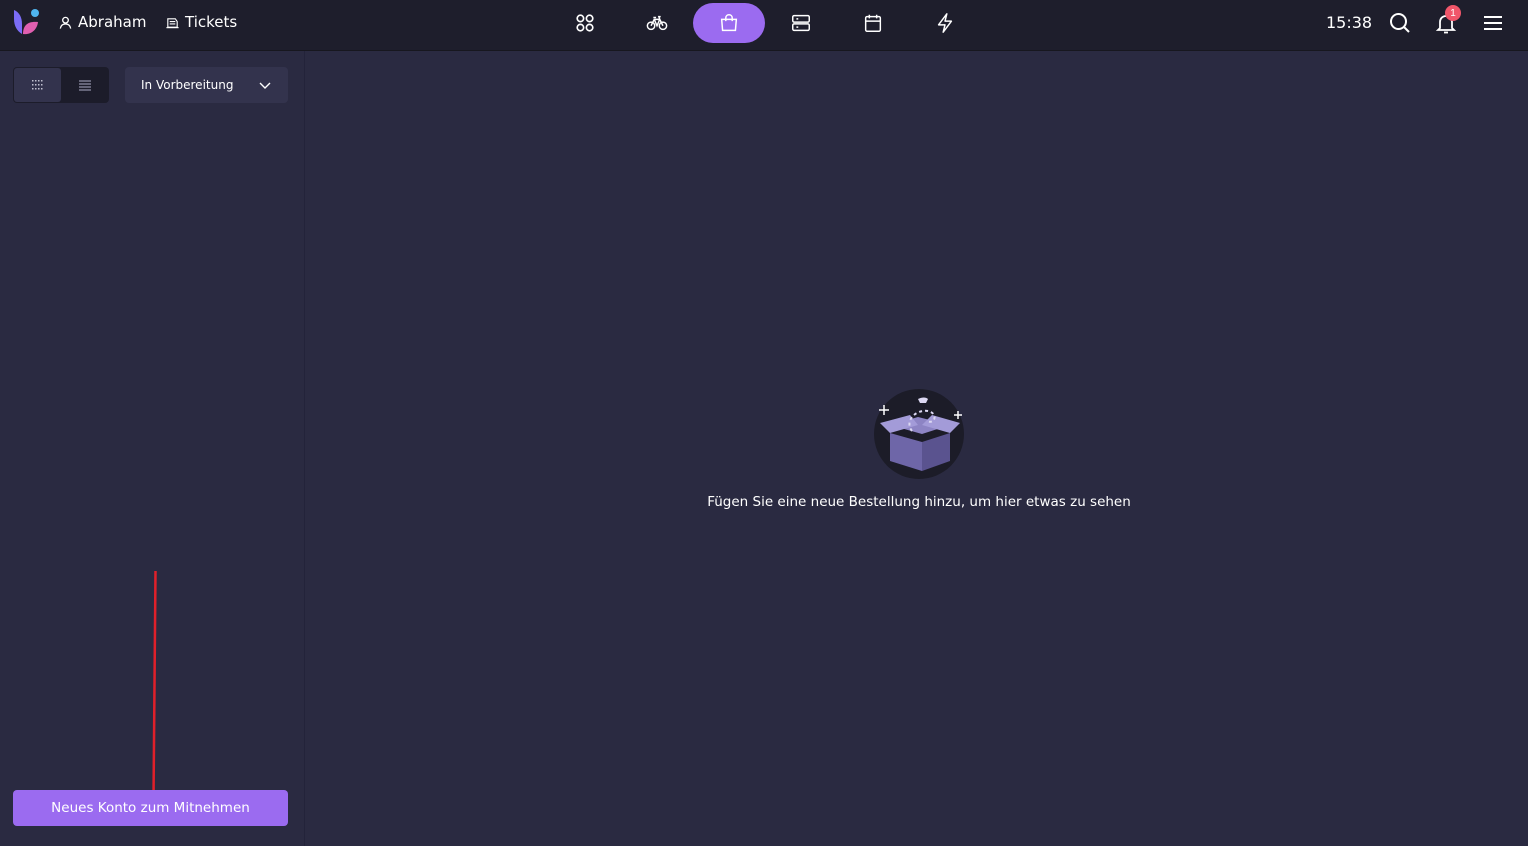  I want to click on grid-view-button, so click(37, 85).